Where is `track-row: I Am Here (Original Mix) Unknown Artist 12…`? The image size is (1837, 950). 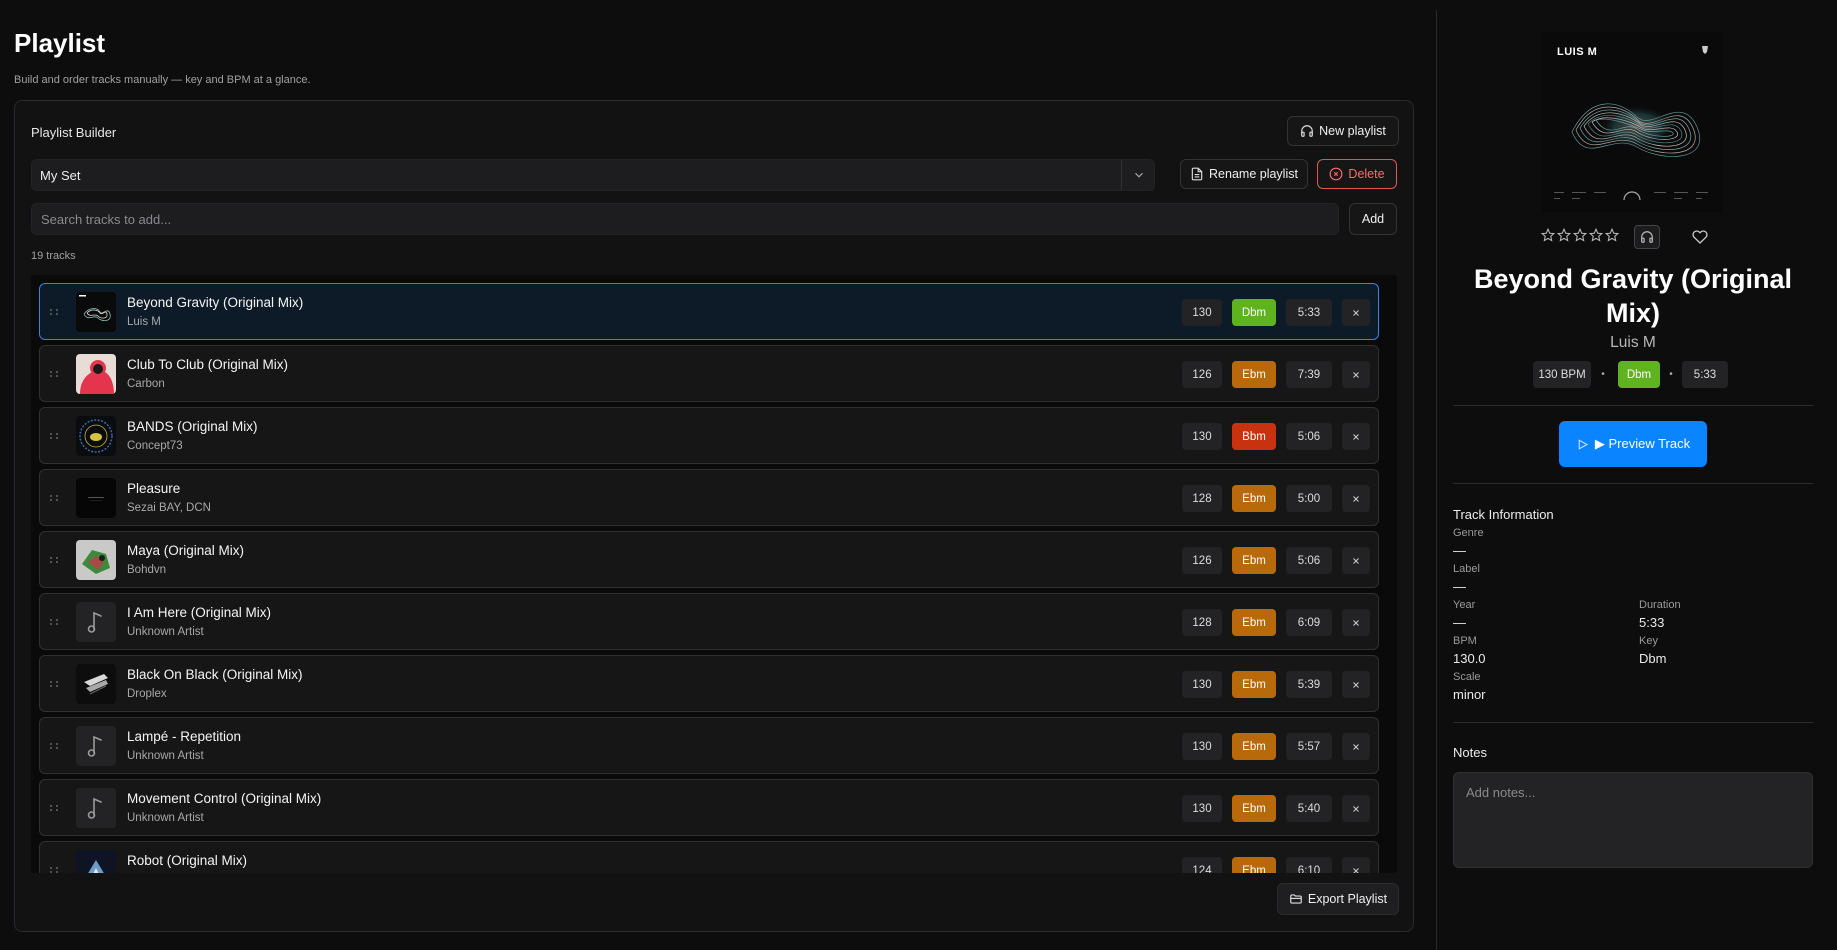
track-row: I Am Here (Original Mix) Unknown Artist 12… is located at coordinates (709, 621).